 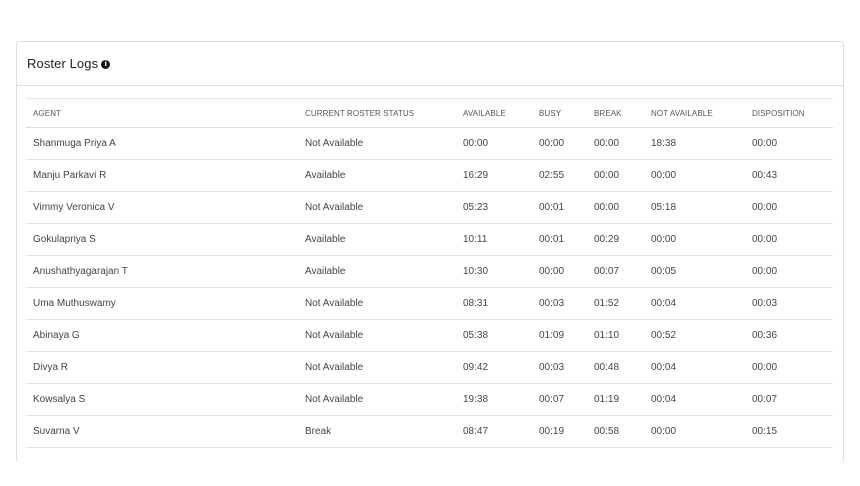 What do you see at coordinates (162, 367) in the screenshot?
I see `agent-name-cell: Divya R` at bounding box center [162, 367].